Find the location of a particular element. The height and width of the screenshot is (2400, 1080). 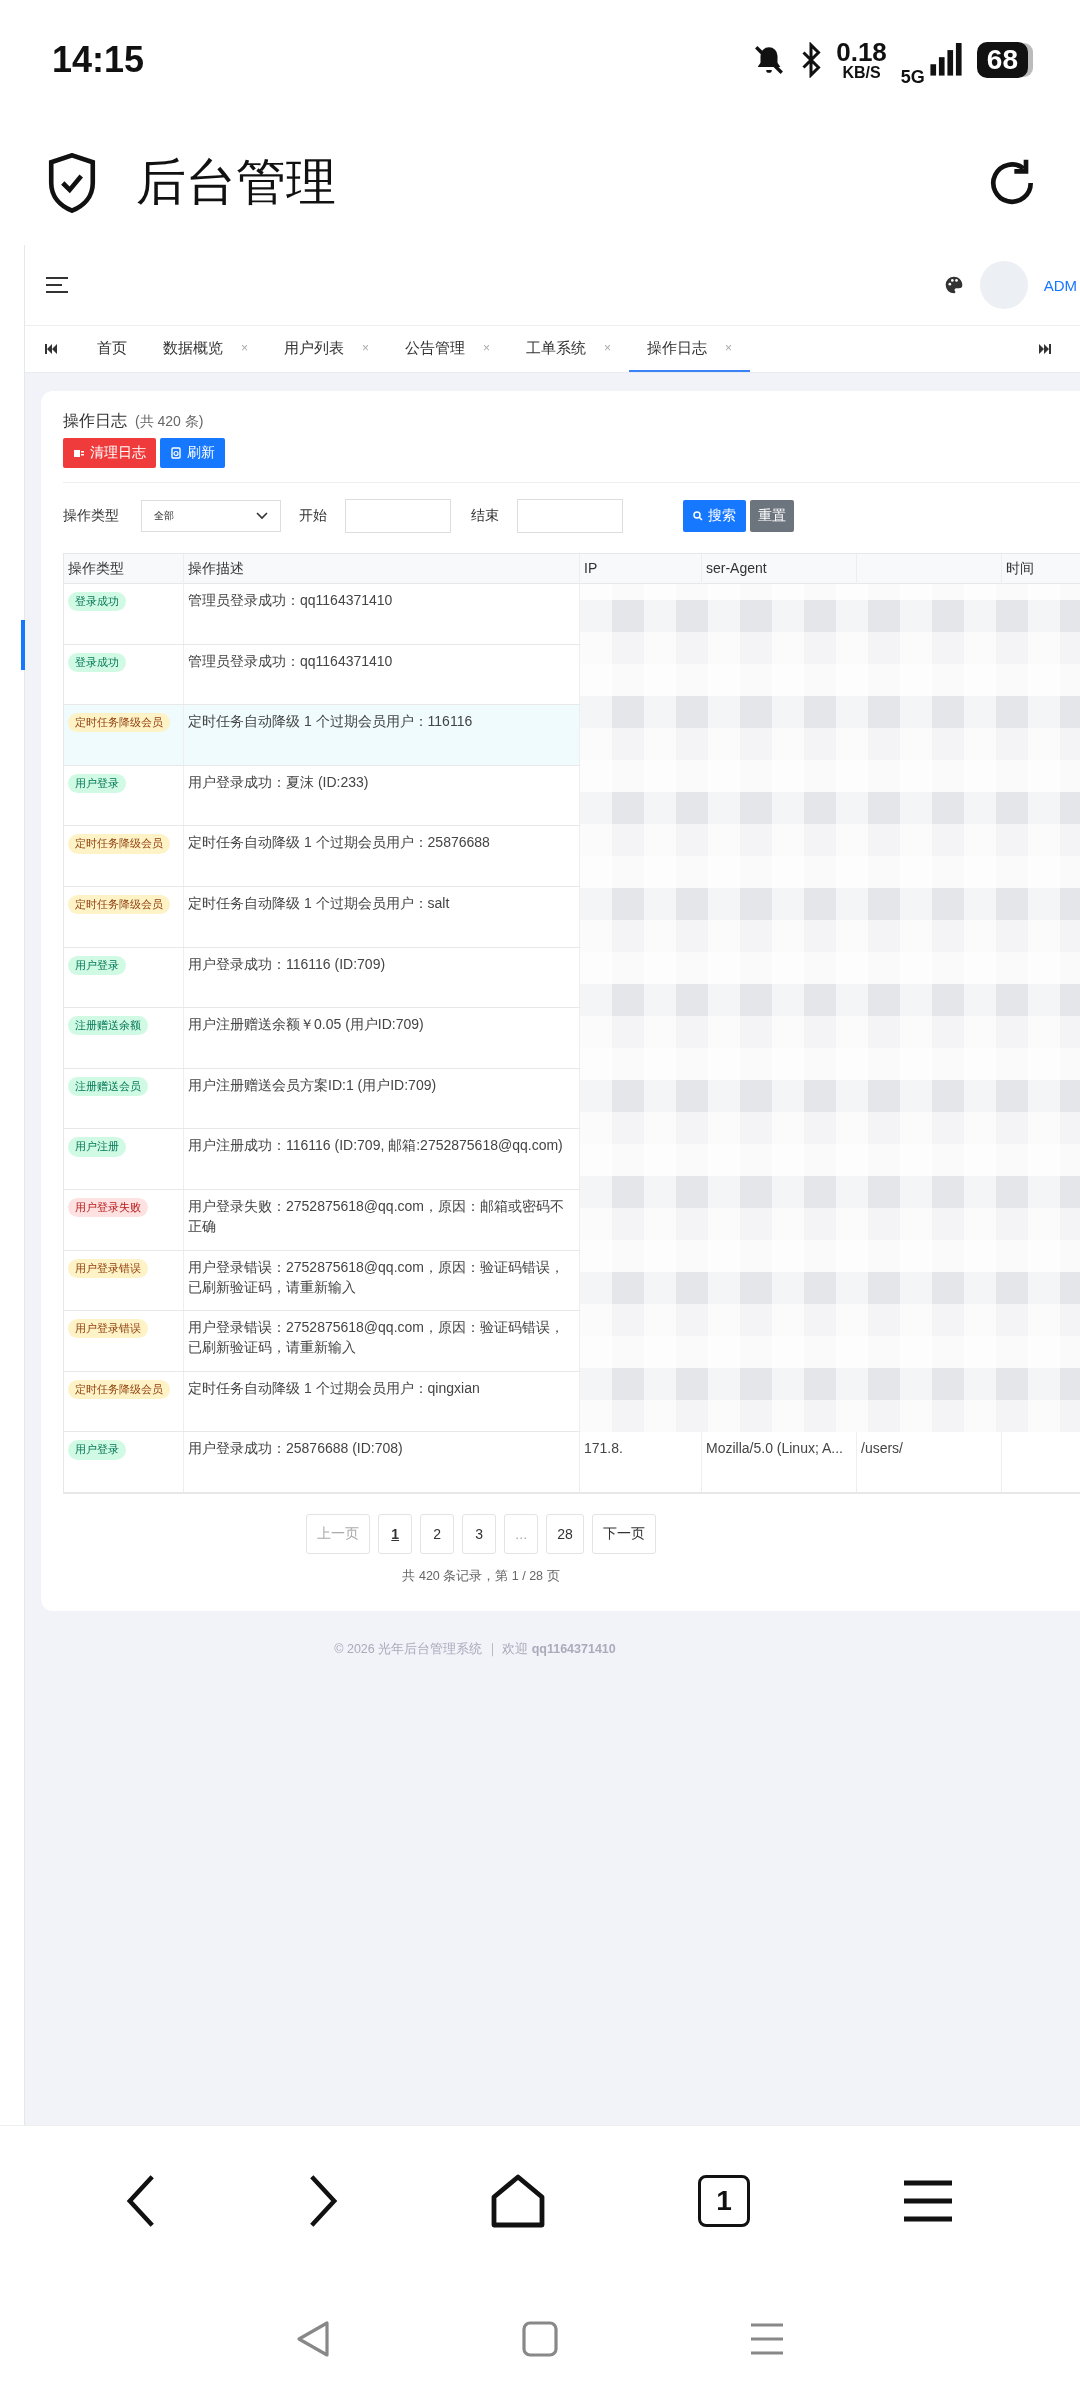

tab-count-button: 1 is located at coordinates (724, 2201).